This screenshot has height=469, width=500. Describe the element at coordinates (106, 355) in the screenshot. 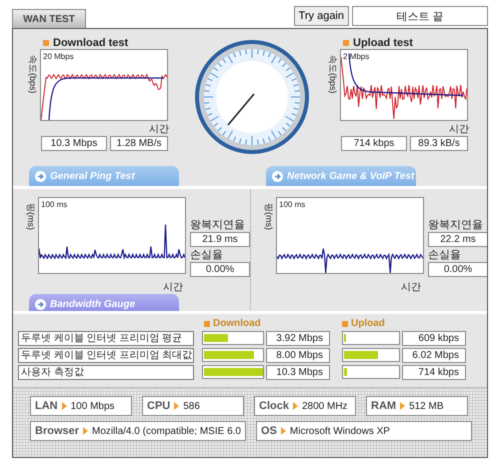

I see `row-label: 두루넷 케이블 인터넷 프리미엄 최대값` at that location.